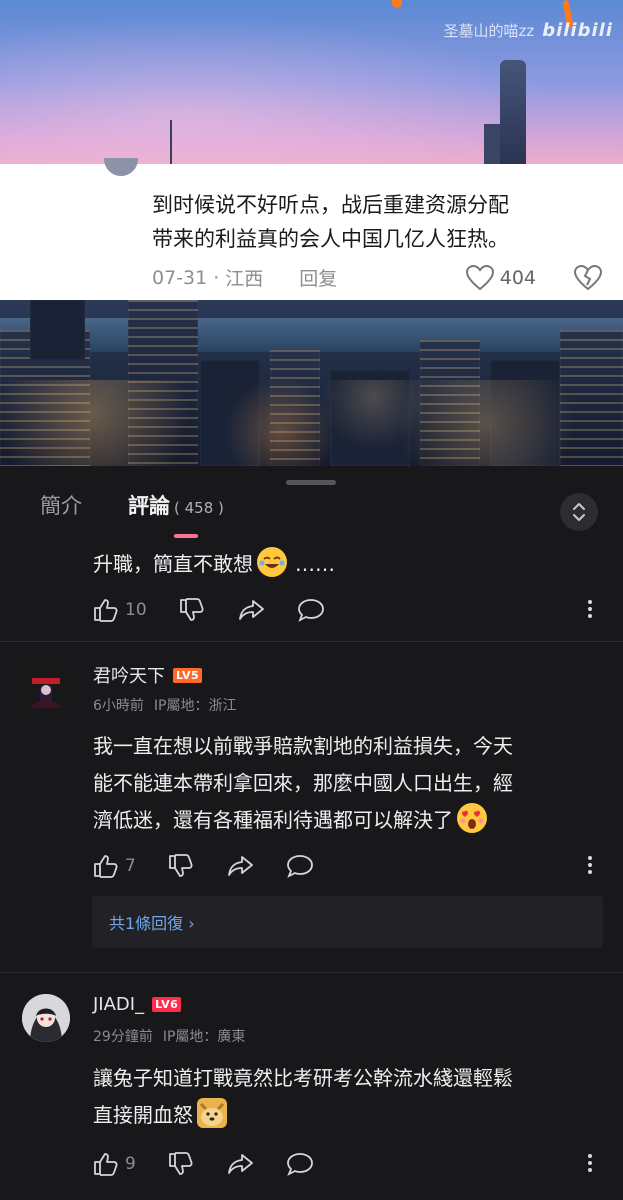 The height and width of the screenshot is (1200, 623). Describe the element at coordinates (311, 512) in the screenshot. I see `tab-bar: 簡介 評論( 458 )` at that location.